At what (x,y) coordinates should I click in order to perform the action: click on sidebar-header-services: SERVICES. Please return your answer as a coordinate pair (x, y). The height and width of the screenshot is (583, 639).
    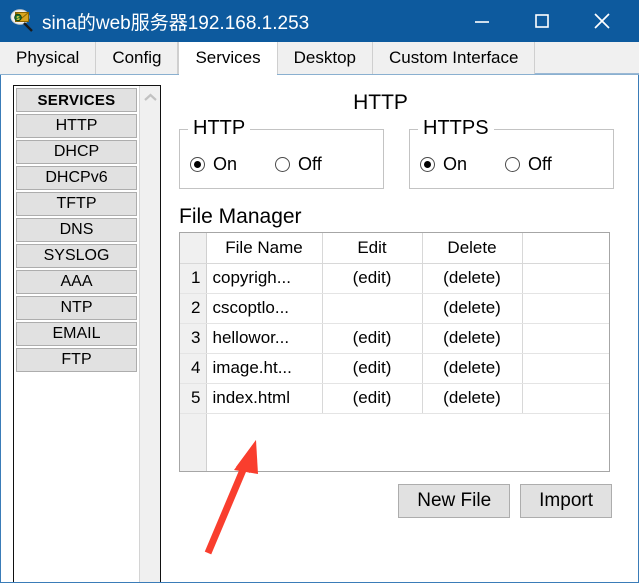
    Looking at the image, I should click on (76, 100).